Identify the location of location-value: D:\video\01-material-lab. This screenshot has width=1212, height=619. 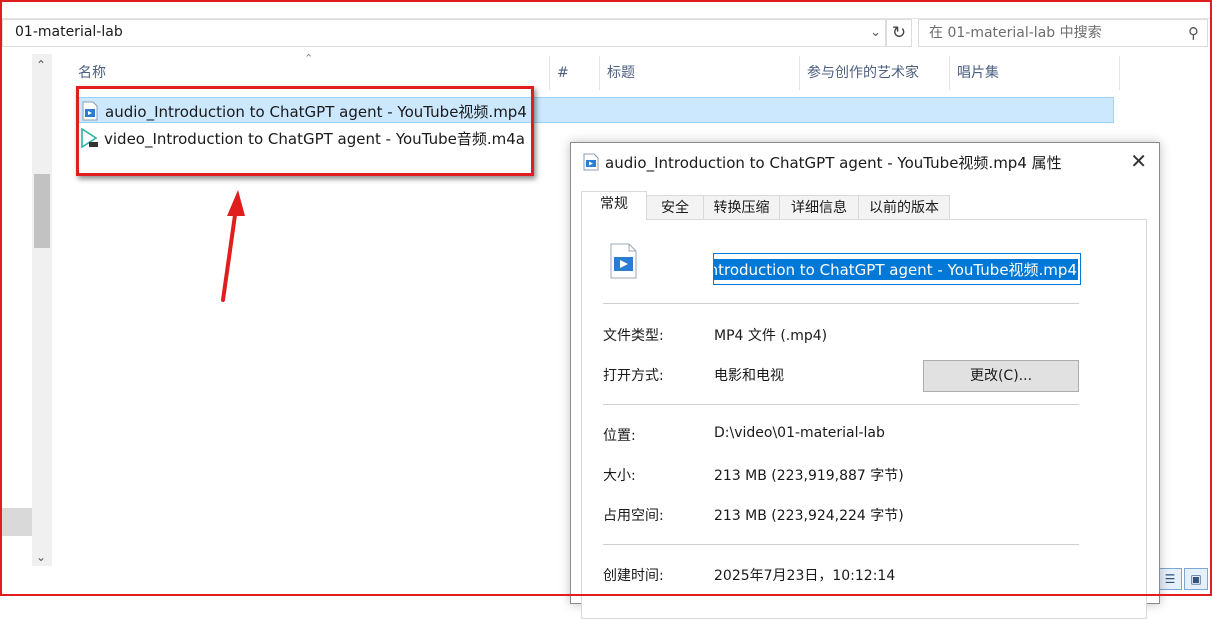
(799, 433).